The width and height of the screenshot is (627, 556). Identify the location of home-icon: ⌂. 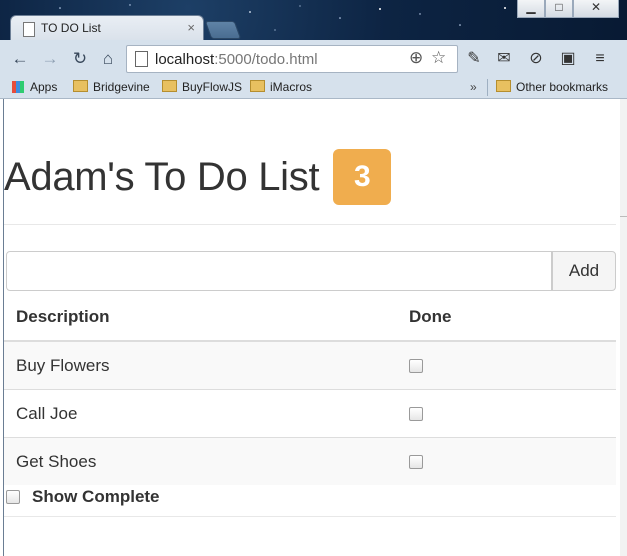
(108, 59).